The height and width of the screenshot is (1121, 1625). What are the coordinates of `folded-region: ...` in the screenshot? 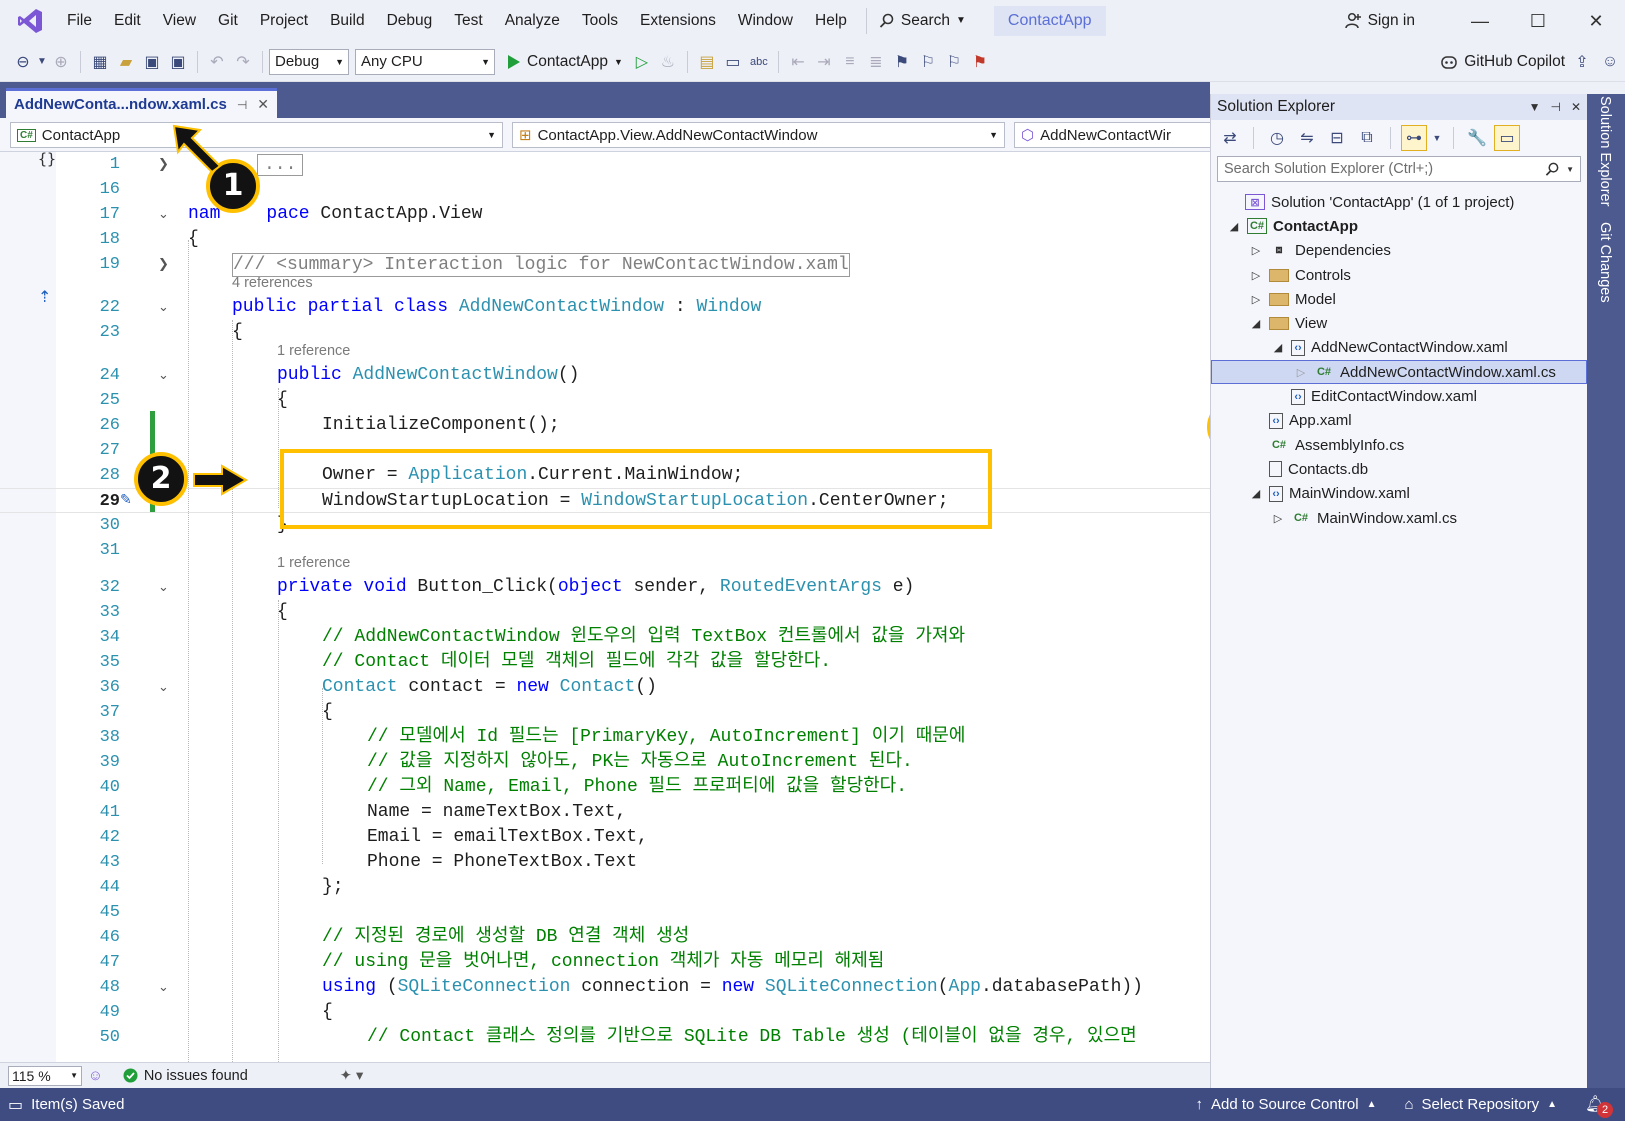 It's located at (280, 165).